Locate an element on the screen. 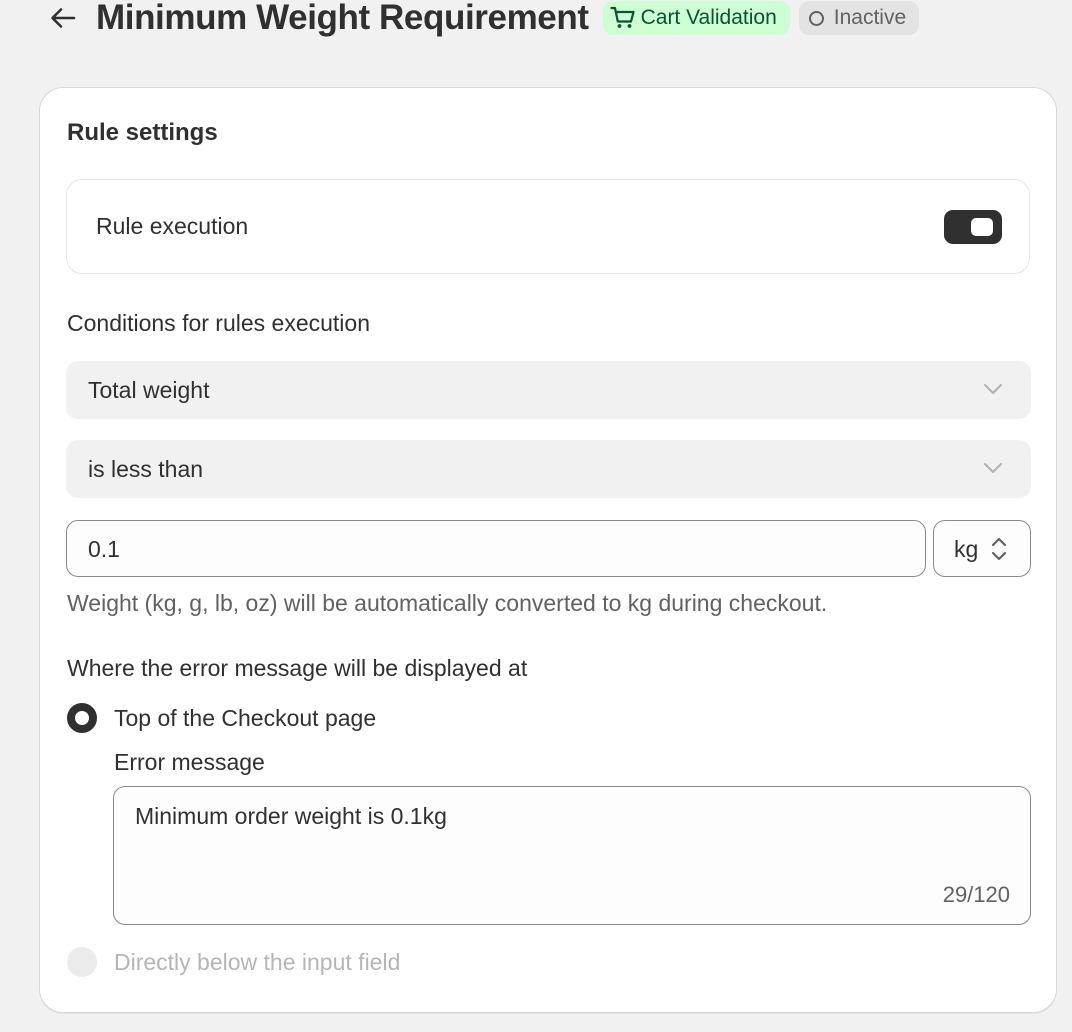 Image resolution: width=1072 pixels, height=1032 pixels. weight-unit-value: kg is located at coordinates (966, 549).